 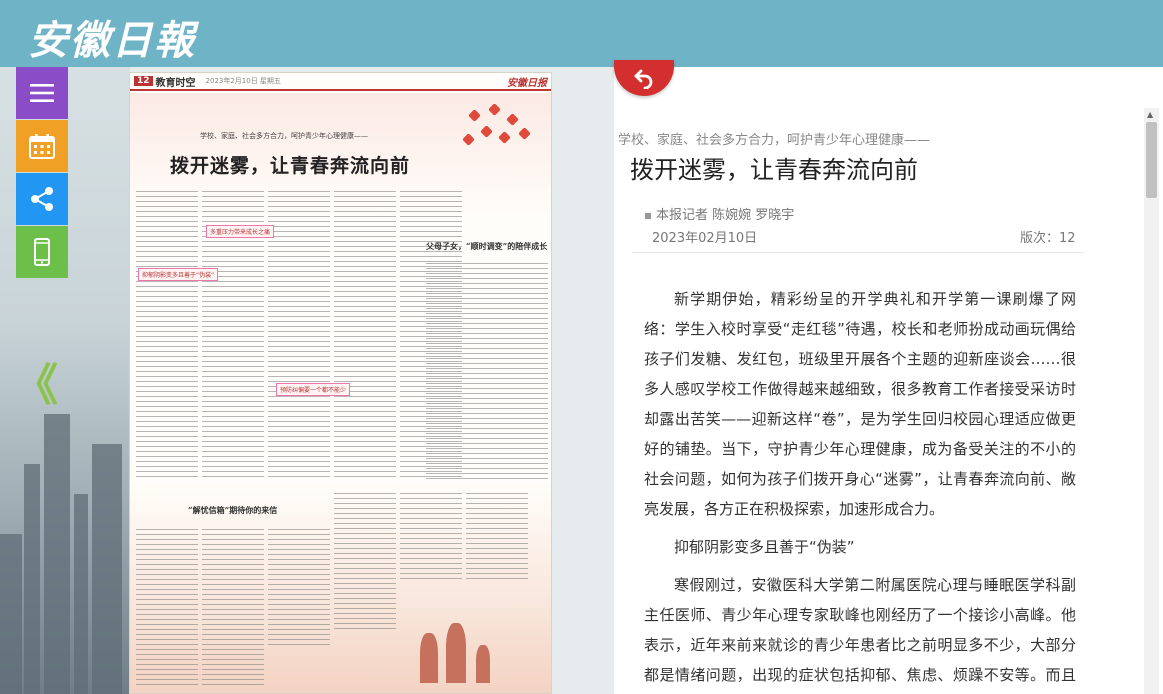 What do you see at coordinates (178, 274) in the screenshot?
I see `paper-section-head: 抑郁阴影变多且善于“伪装”` at bounding box center [178, 274].